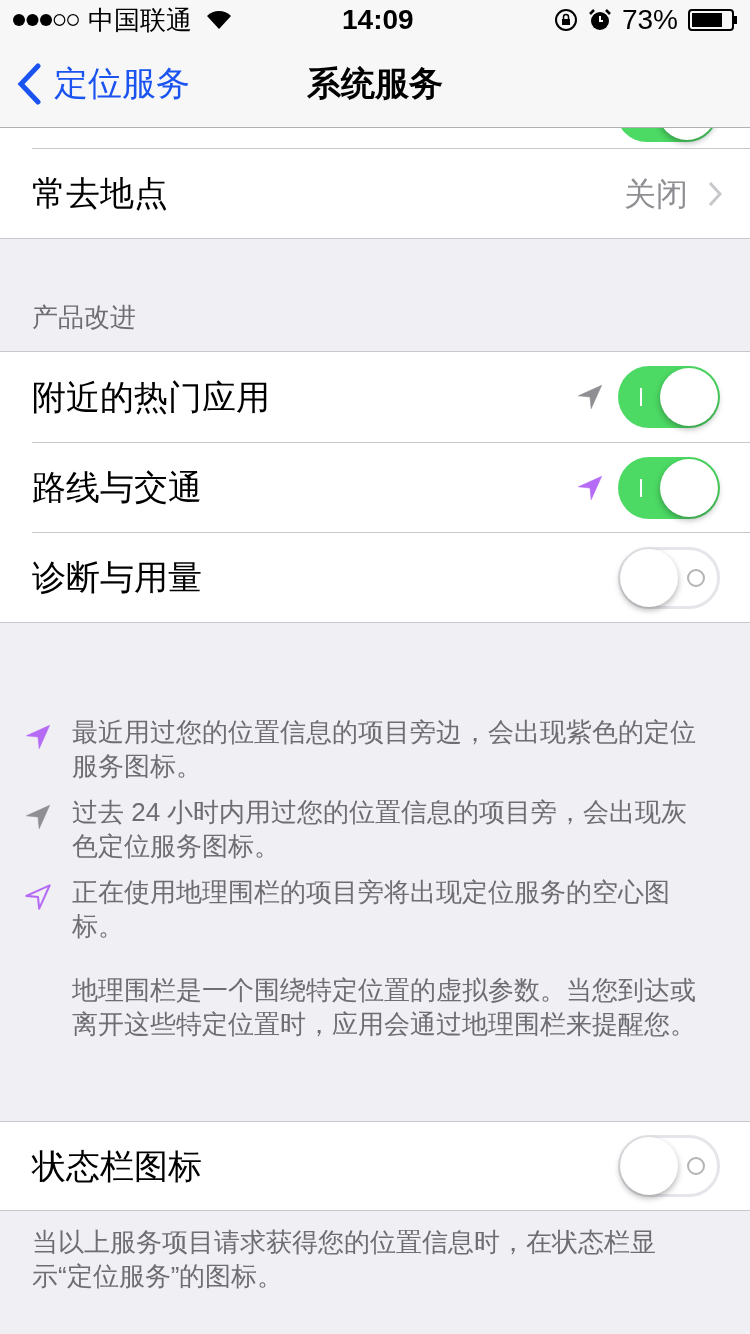  Describe the element at coordinates (117, 1166) in the screenshot. I see `row-label: 状态栏图标` at that location.